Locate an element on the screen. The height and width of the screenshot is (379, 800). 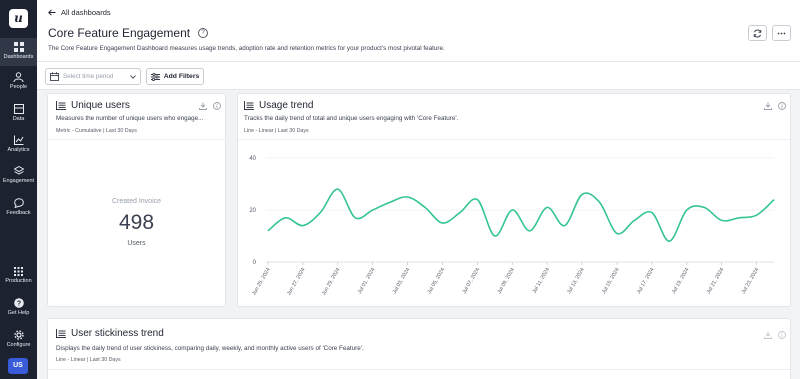
x-tick-label: Jul 05, 2024 is located at coordinates (437, 281).